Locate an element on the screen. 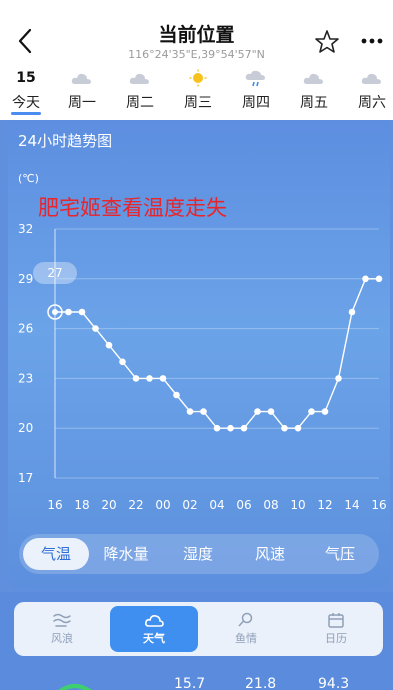 This screenshot has width=393, height=690. stat-value: 94.3 is located at coordinates (334, 683).